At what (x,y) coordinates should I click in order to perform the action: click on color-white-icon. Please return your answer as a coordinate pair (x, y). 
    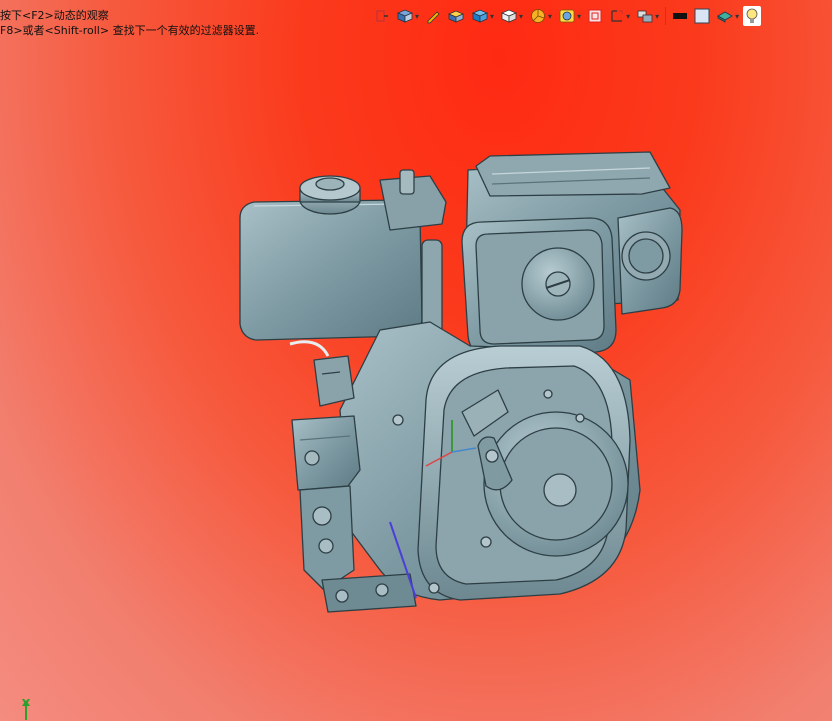
    Looking at the image, I should click on (702, 16).